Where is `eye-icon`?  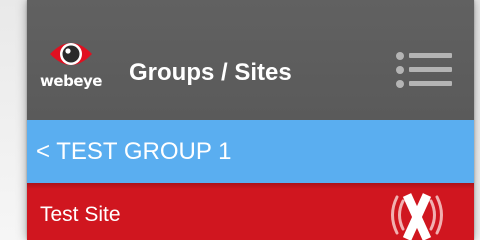 eye-icon is located at coordinates (71, 54).